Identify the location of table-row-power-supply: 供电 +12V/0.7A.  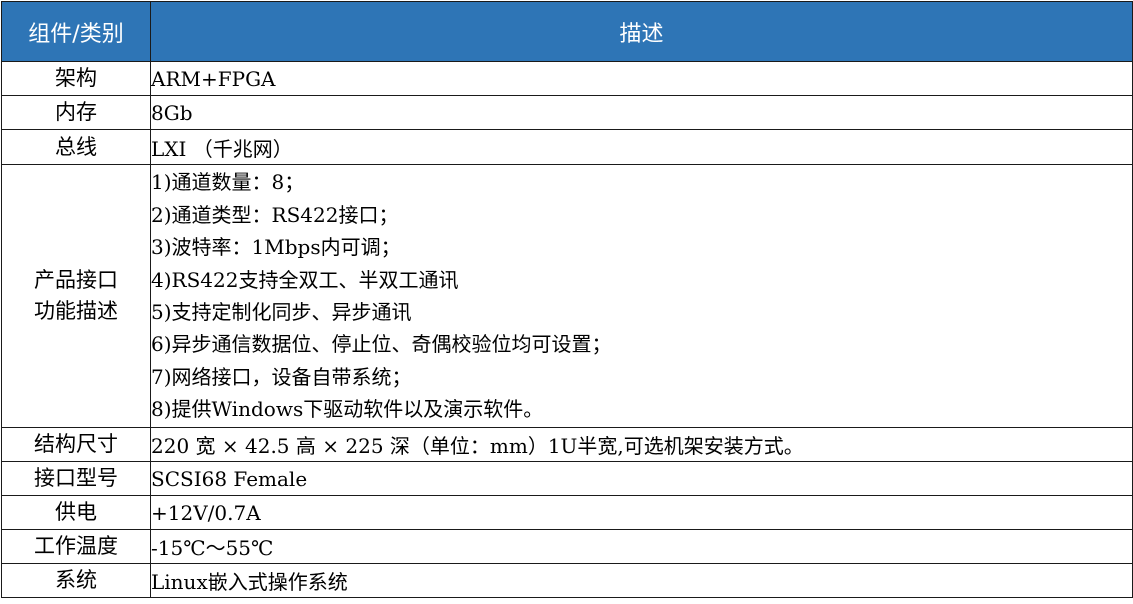
(567, 512).